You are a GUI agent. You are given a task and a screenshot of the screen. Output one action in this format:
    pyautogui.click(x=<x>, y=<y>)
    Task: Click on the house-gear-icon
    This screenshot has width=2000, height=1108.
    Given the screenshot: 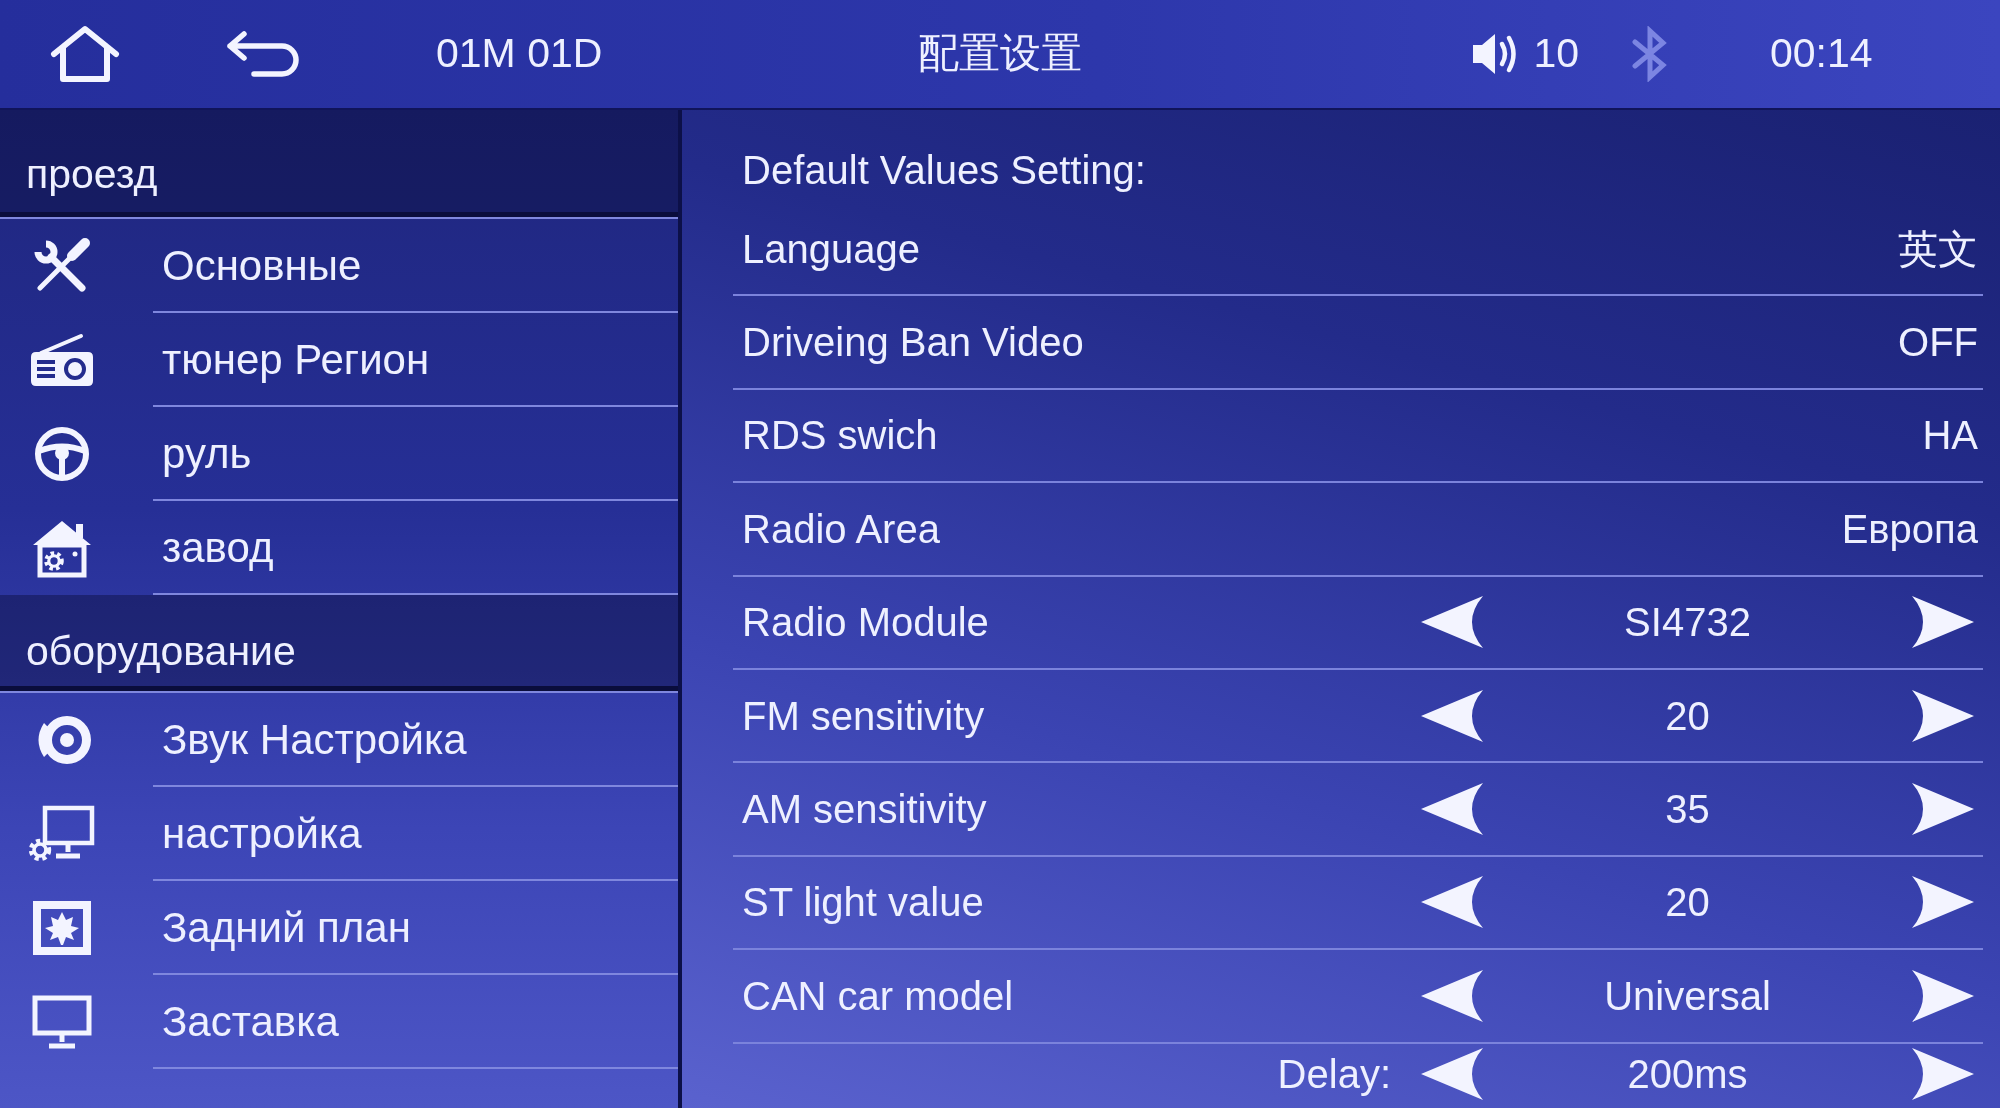 What is the action you would take?
    pyautogui.click(x=62, y=548)
    